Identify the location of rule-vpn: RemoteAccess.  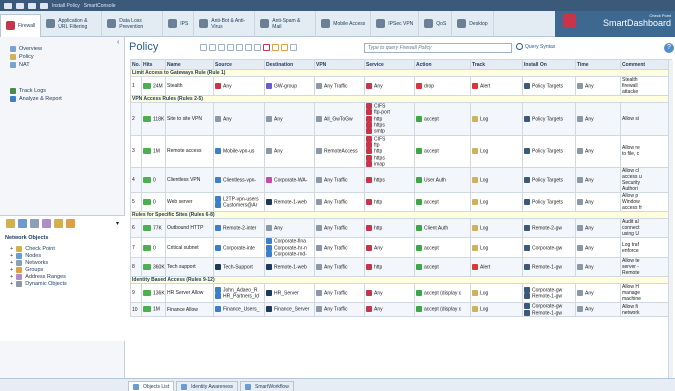
(339, 151).